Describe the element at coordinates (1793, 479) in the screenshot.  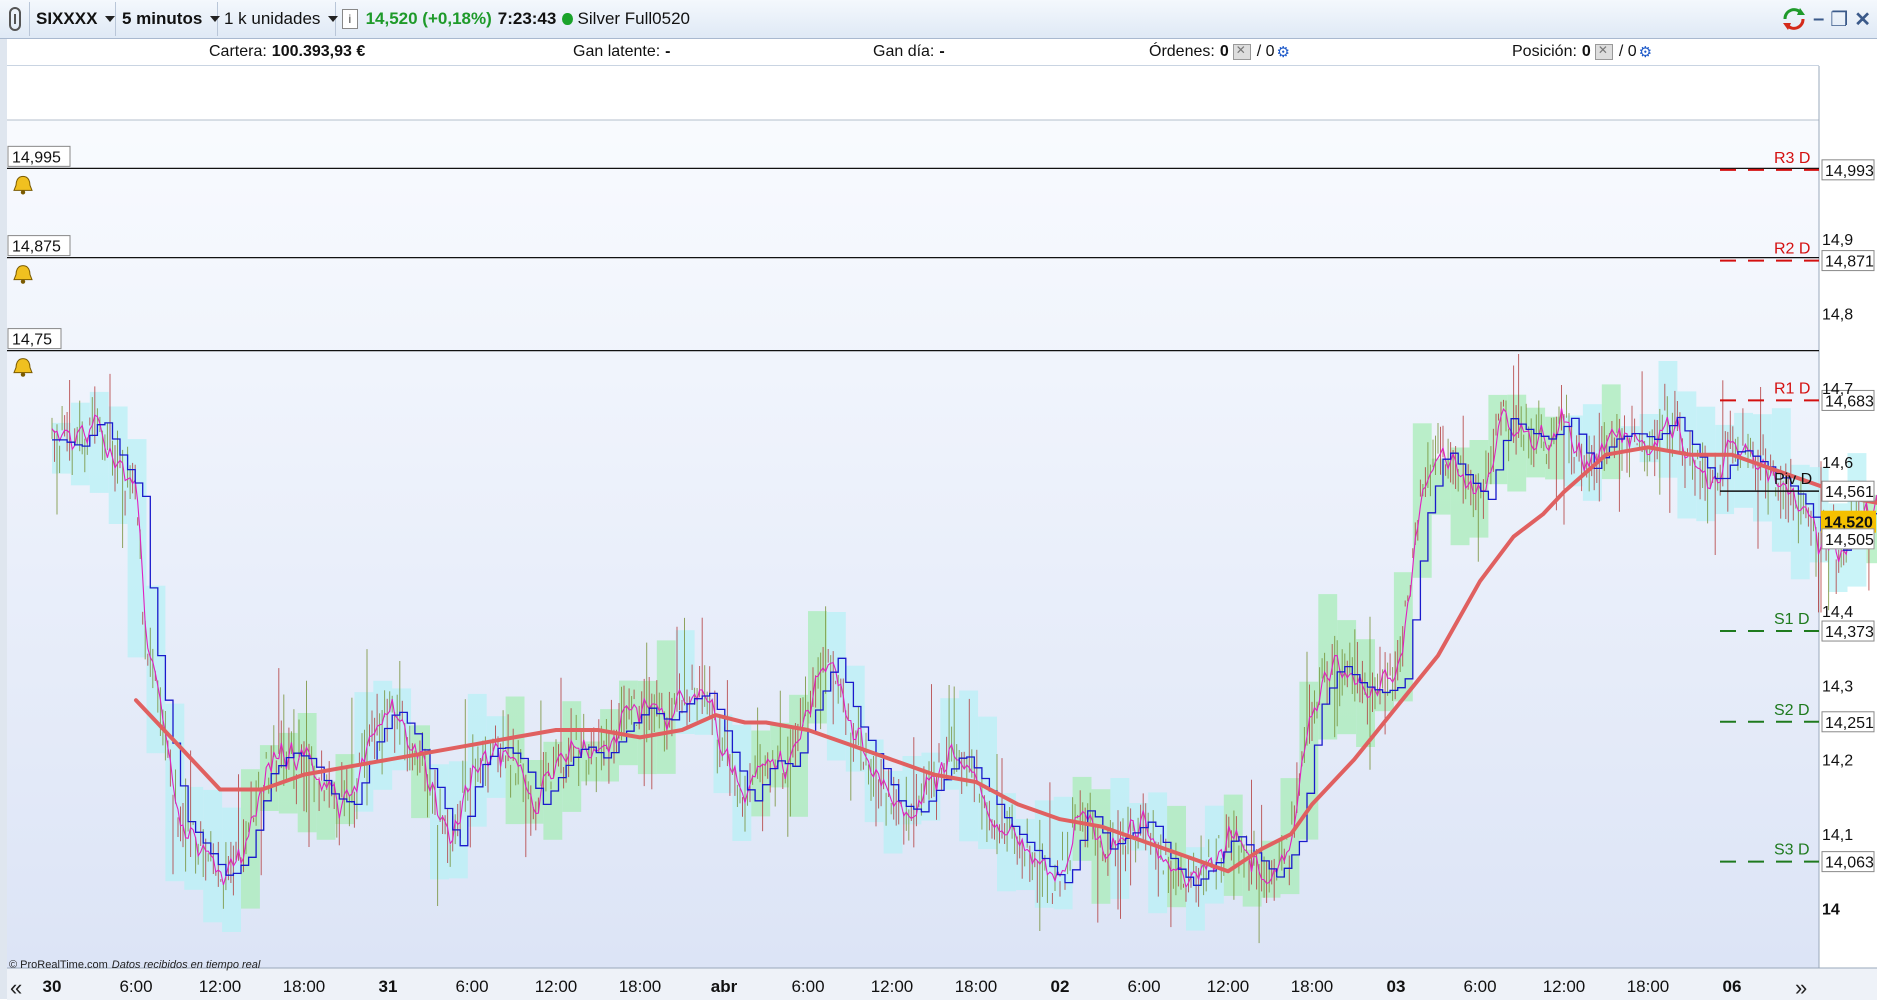
I see `pivot-name: Piv D` at that location.